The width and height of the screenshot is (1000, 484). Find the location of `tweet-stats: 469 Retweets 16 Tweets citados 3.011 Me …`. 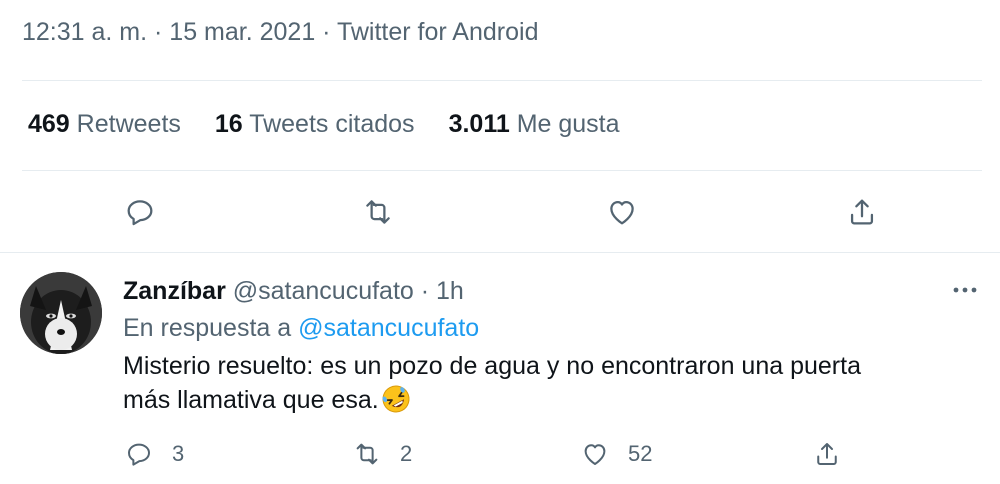

tweet-stats: 469 Retweets 16 Tweets citados 3.011 Me … is located at coordinates (341, 124).